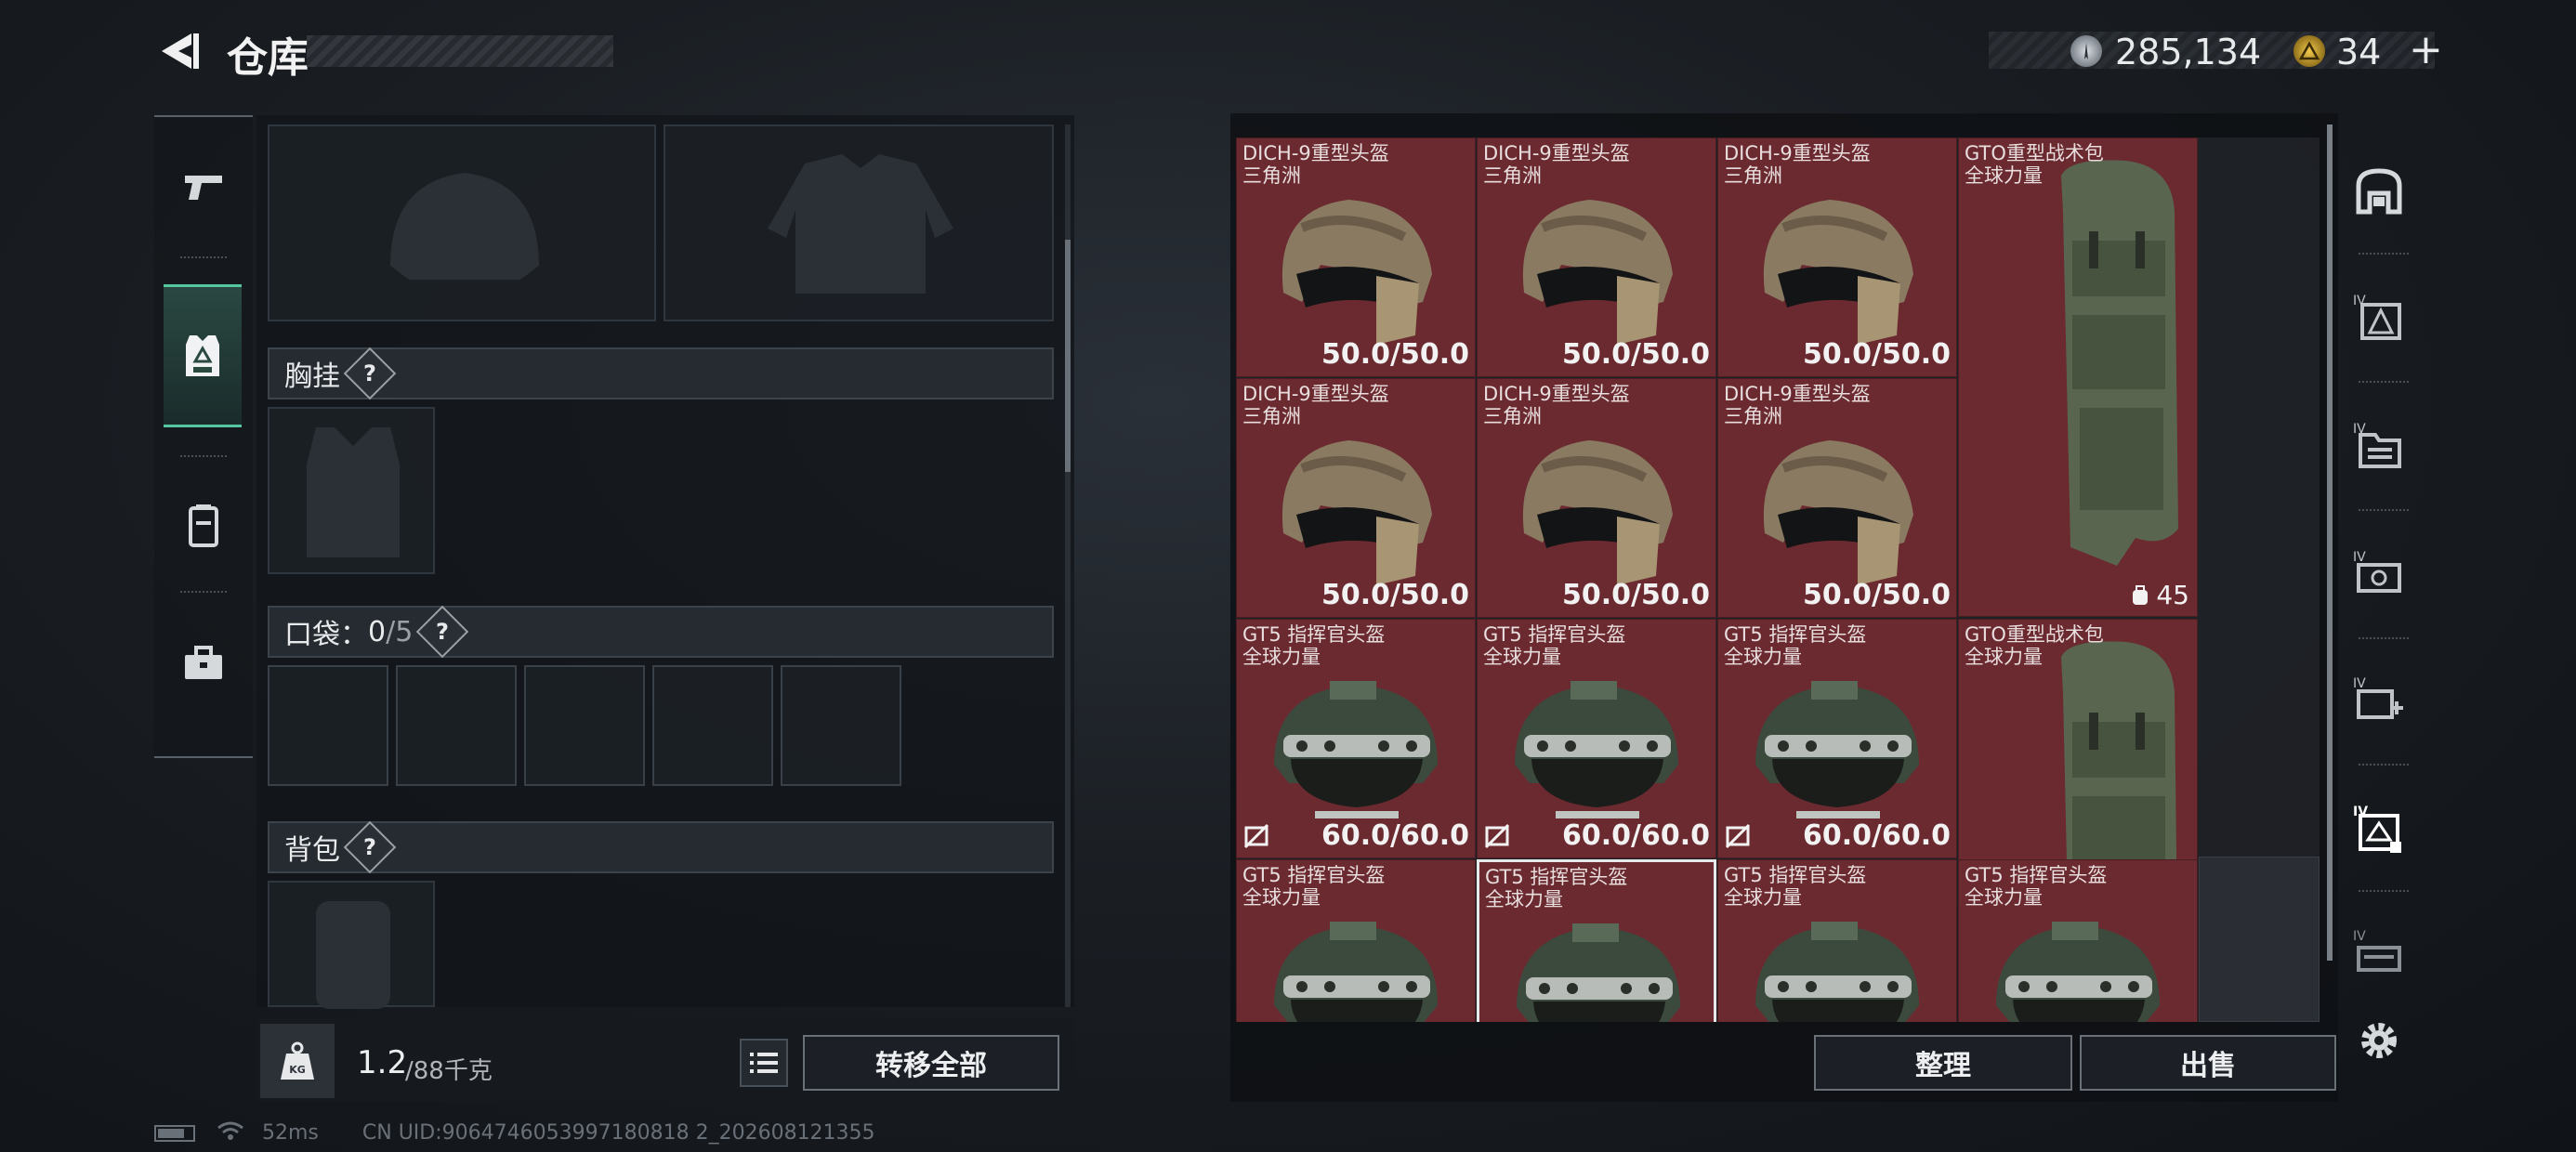 This screenshot has width=2576, height=1152. What do you see at coordinates (203, 592) in the screenshot?
I see `rail-divider` at bounding box center [203, 592].